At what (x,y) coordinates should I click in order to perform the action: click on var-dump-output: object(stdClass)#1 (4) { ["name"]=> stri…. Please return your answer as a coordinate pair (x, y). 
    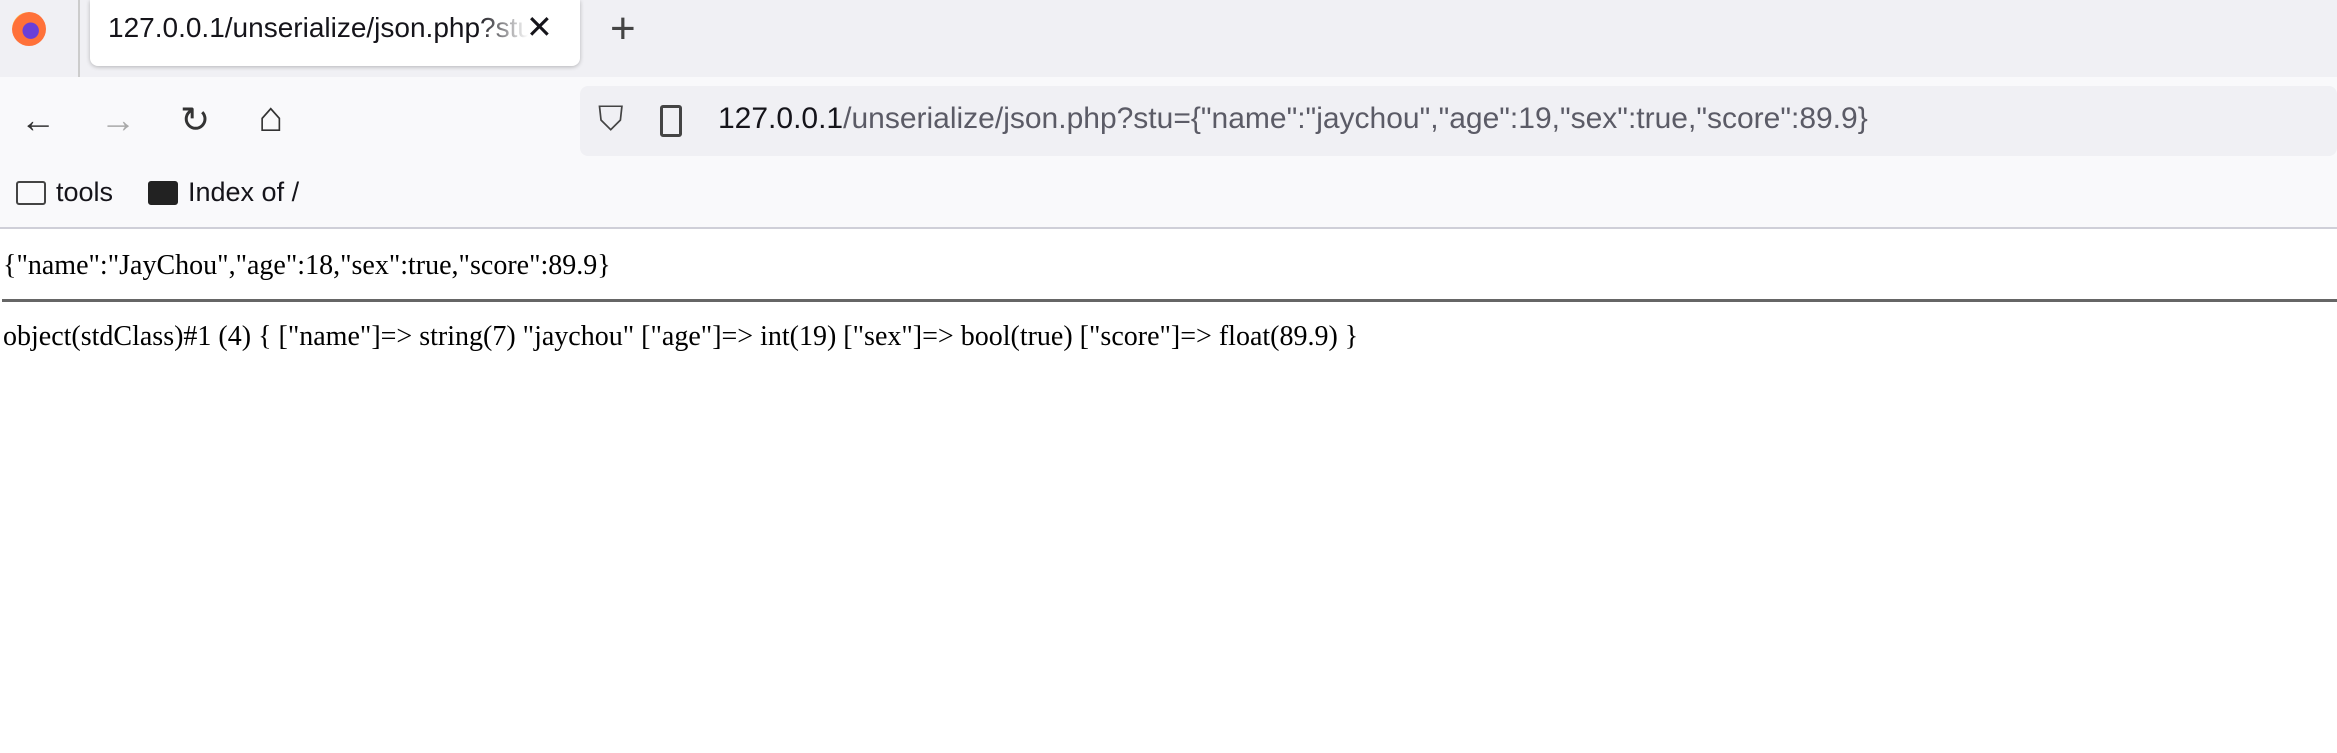
    Looking at the image, I should click on (681, 336).